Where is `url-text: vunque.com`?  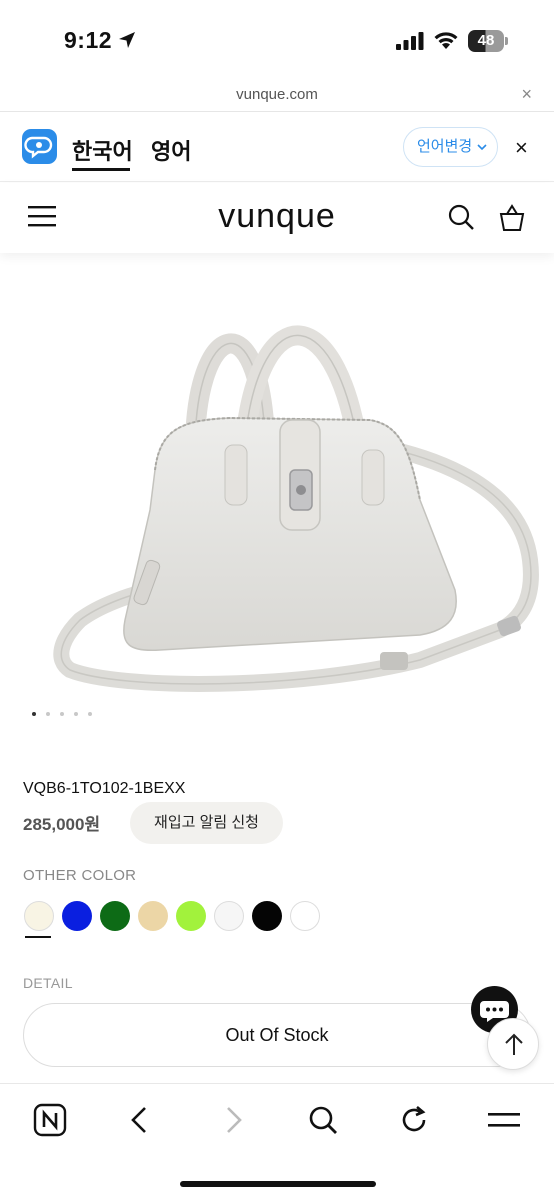 url-text: vunque.com is located at coordinates (277, 94).